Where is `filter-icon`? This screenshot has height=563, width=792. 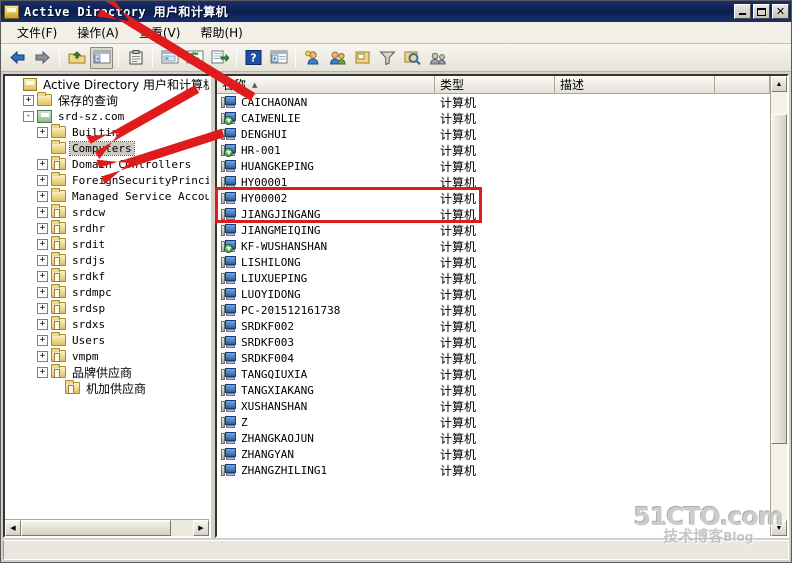
filter-icon is located at coordinates (387, 58).